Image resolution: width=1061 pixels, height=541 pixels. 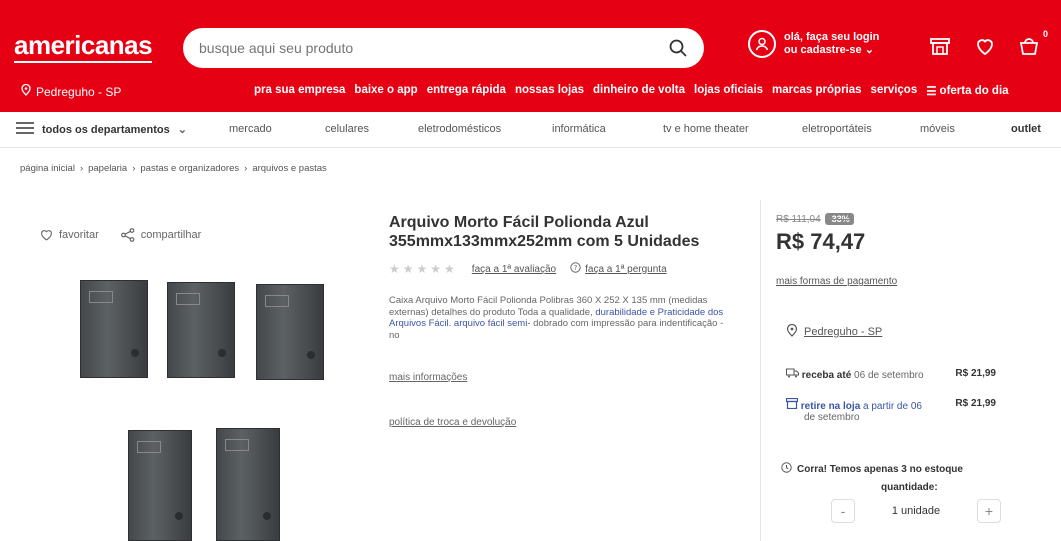 What do you see at coordinates (433, 48) in the screenshot?
I see `search-input` at bounding box center [433, 48].